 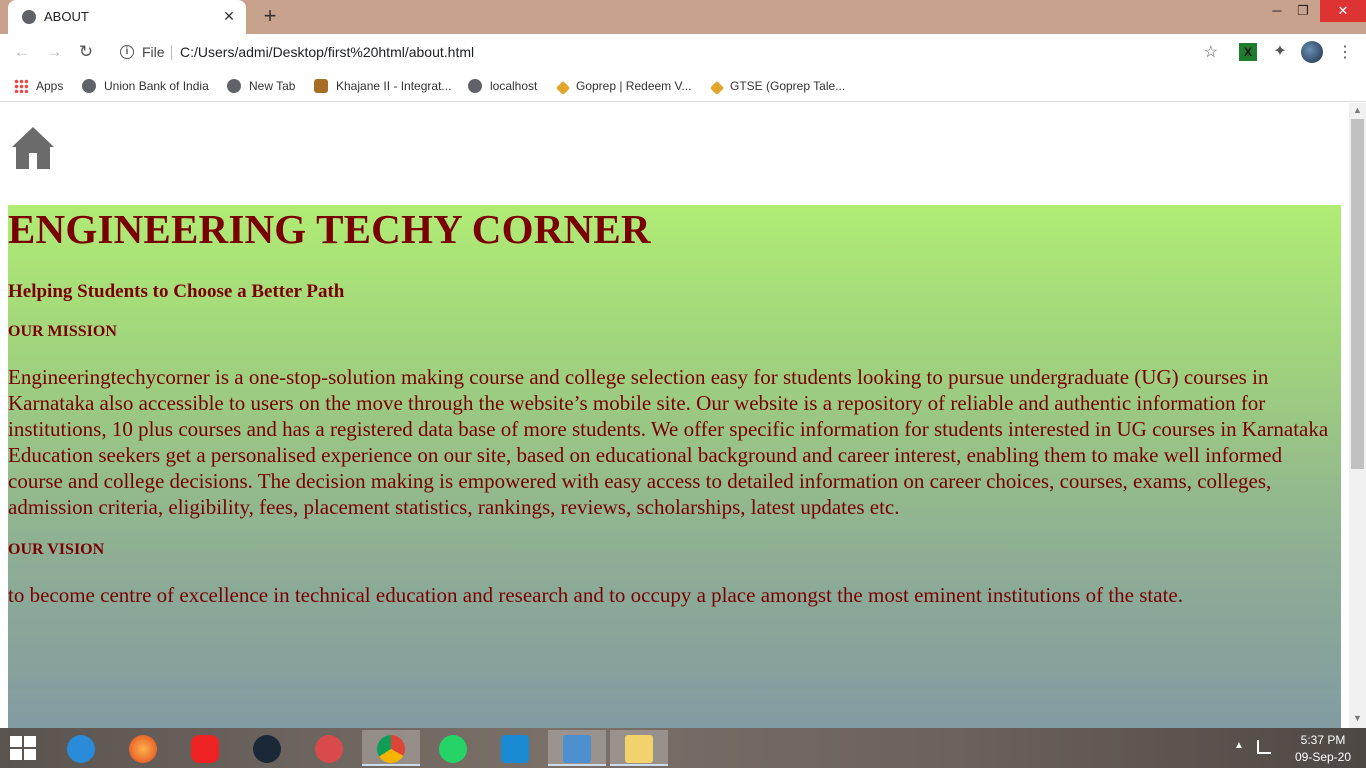 I want to click on page-scrollbar: ▲ ▼, so click(x=1357, y=415).